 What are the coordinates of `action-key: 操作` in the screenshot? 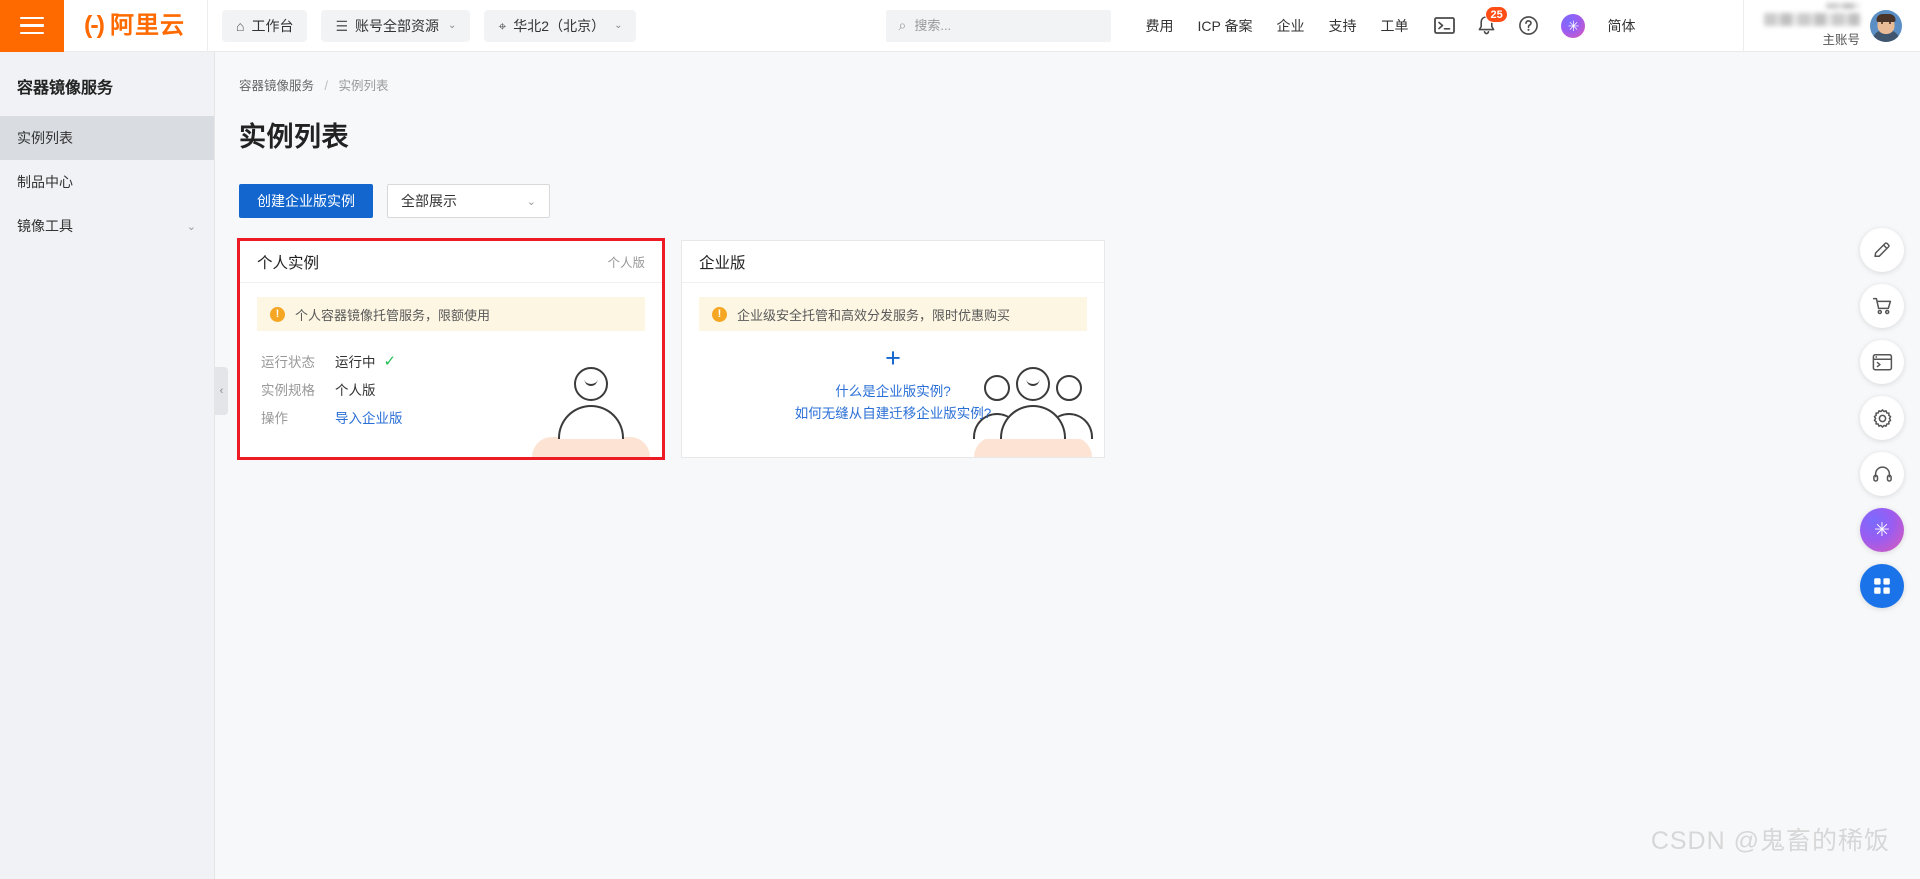 It's located at (274, 418).